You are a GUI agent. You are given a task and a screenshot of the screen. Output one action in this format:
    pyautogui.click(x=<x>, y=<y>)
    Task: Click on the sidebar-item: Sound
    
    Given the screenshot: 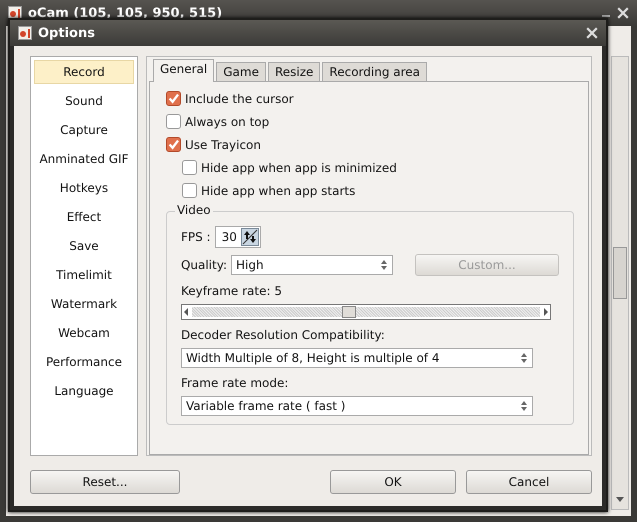 What is the action you would take?
    pyautogui.click(x=84, y=101)
    